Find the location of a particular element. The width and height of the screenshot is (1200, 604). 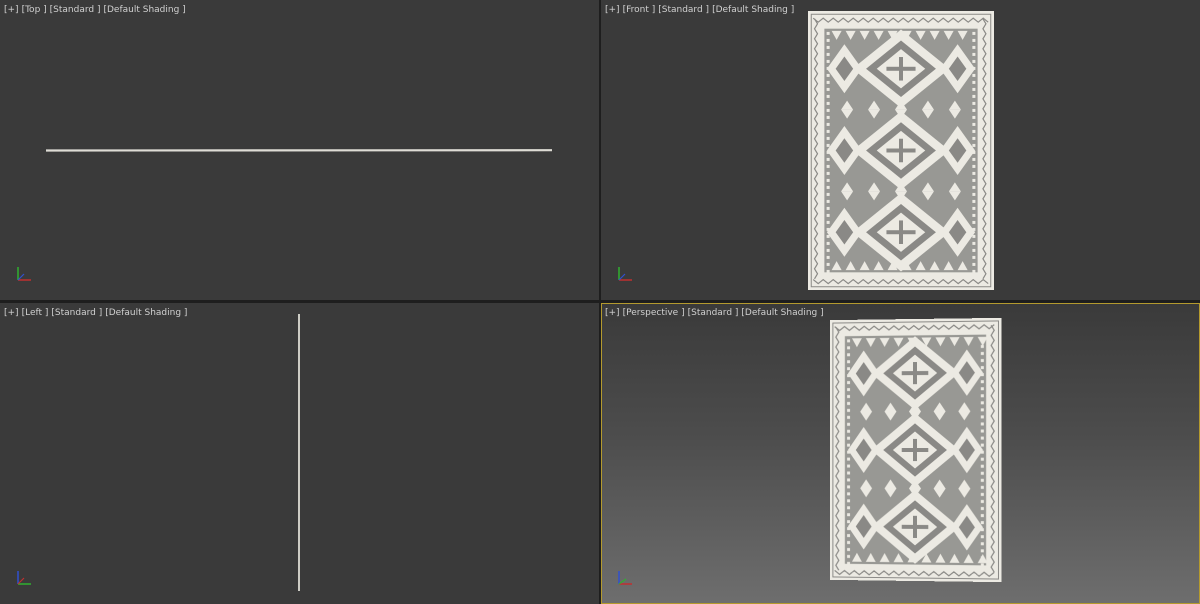

view-name-button: [Perspective ] is located at coordinates (654, 313).